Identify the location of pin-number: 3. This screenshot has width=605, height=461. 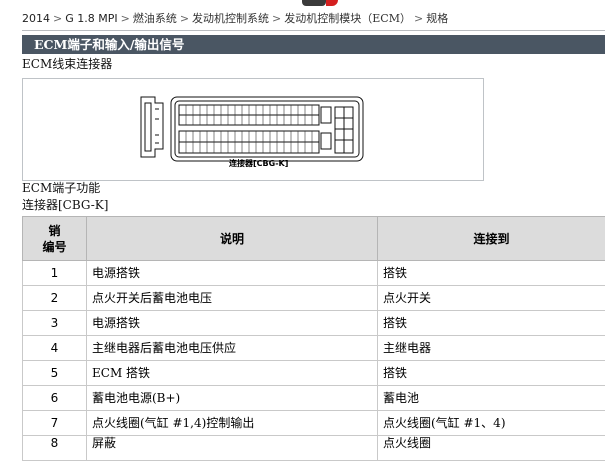
(55, 323).